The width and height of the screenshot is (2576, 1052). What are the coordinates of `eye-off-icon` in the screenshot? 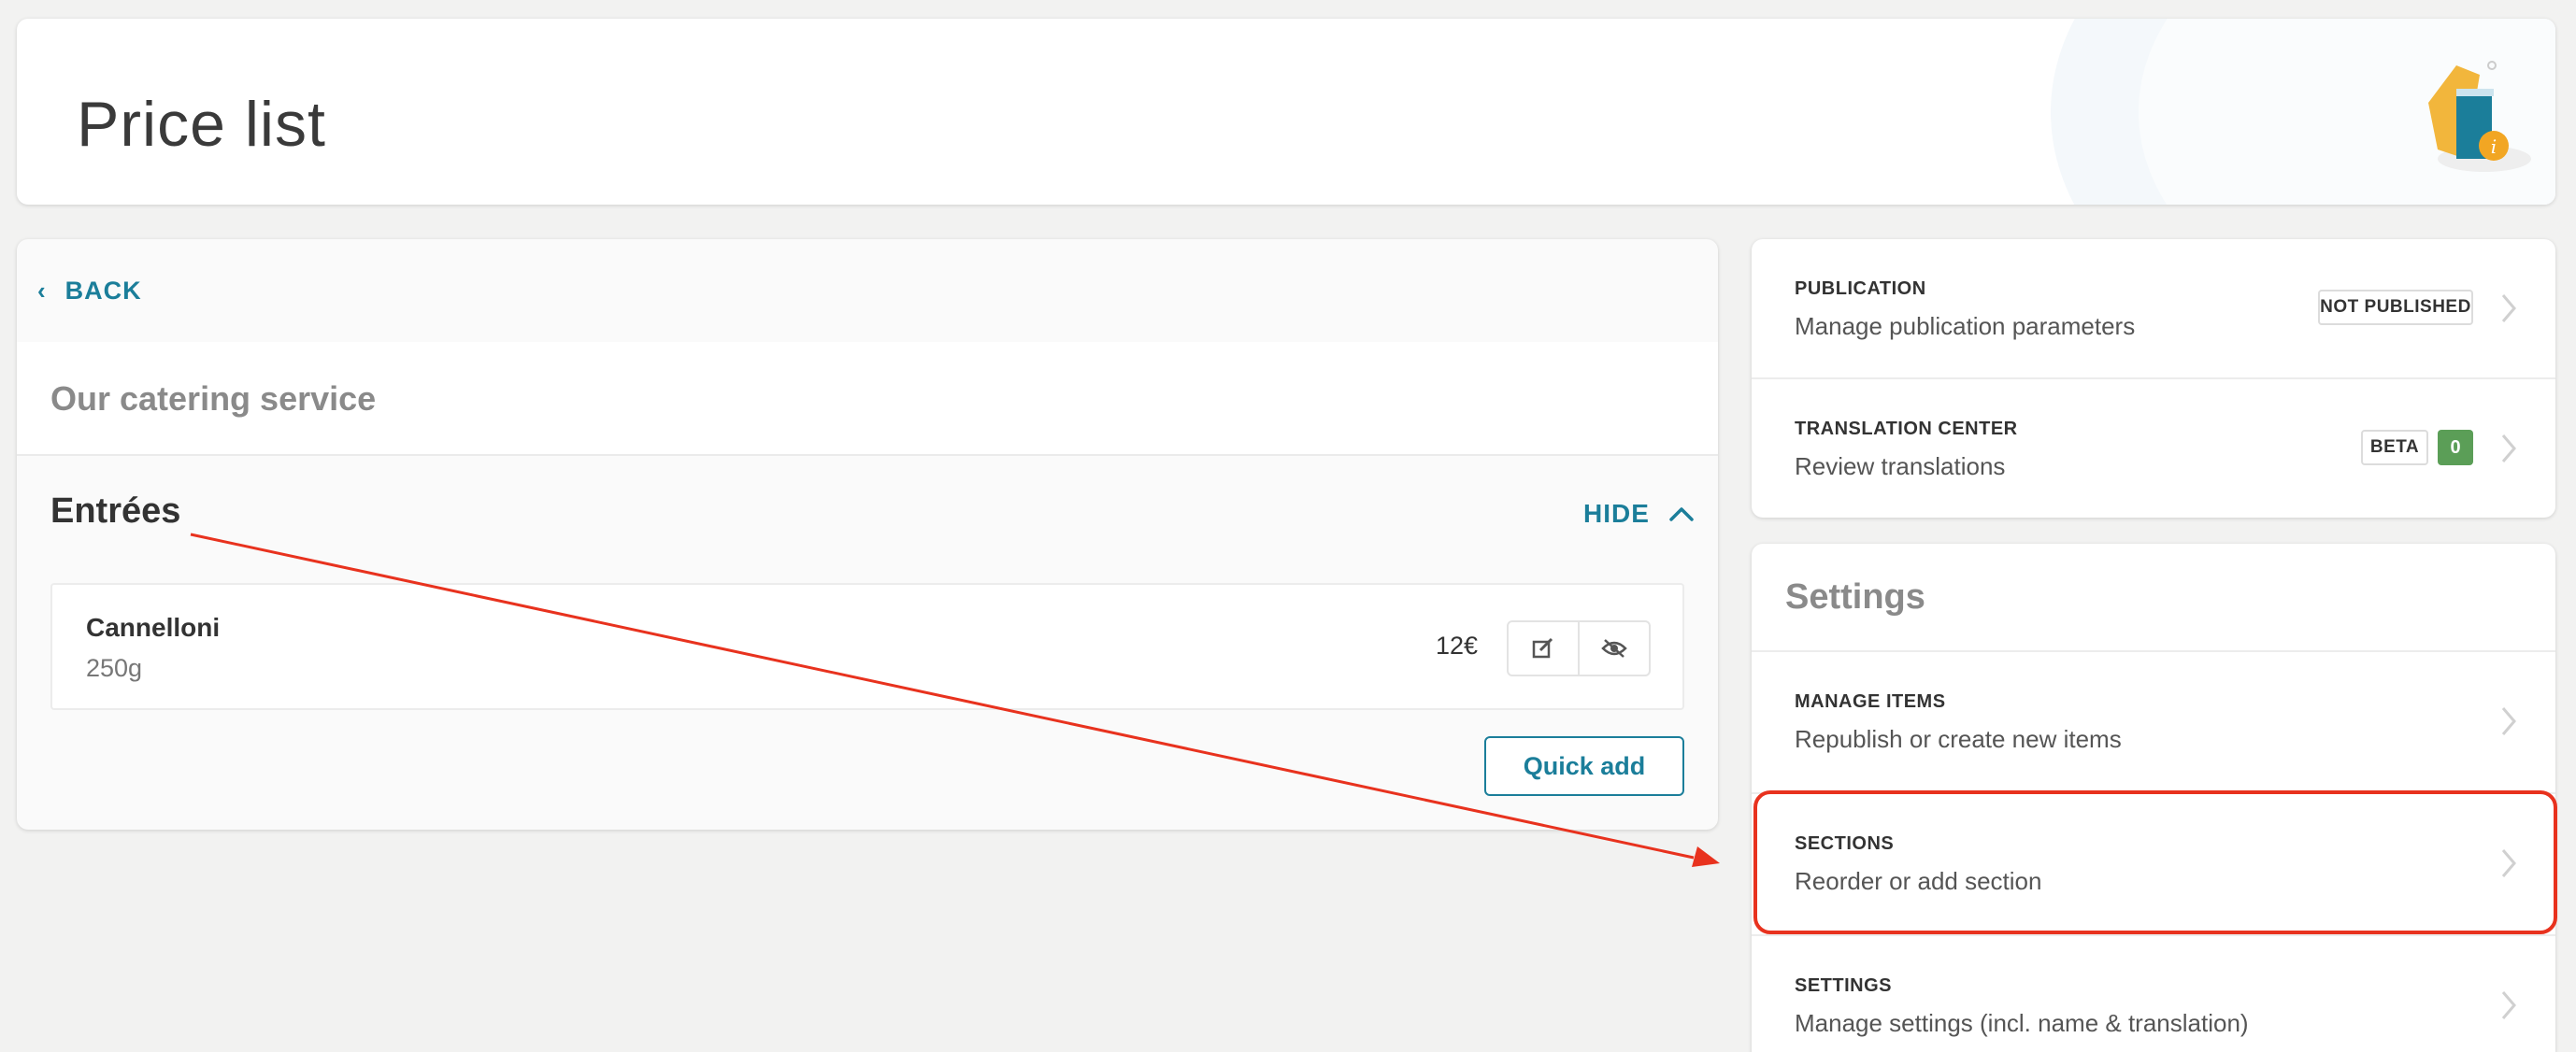 It's located at (1614, 648).